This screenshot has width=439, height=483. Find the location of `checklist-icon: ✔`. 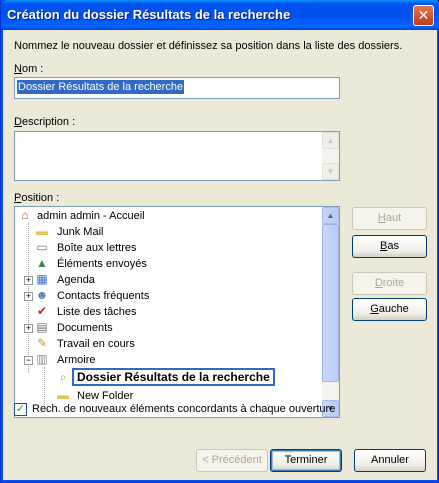

checklist-icon: ✔ is located at coordinates (42, 311).